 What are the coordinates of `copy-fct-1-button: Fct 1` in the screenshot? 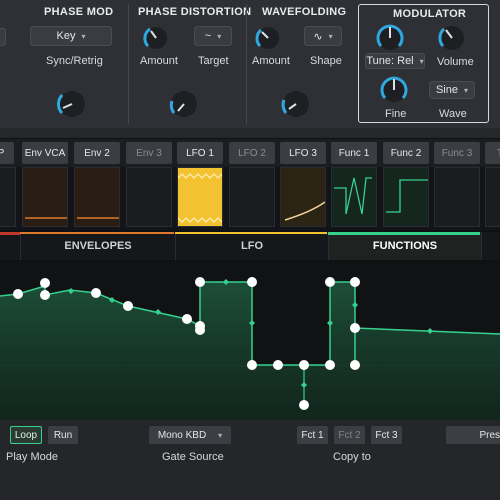 It's located at (312, 435).